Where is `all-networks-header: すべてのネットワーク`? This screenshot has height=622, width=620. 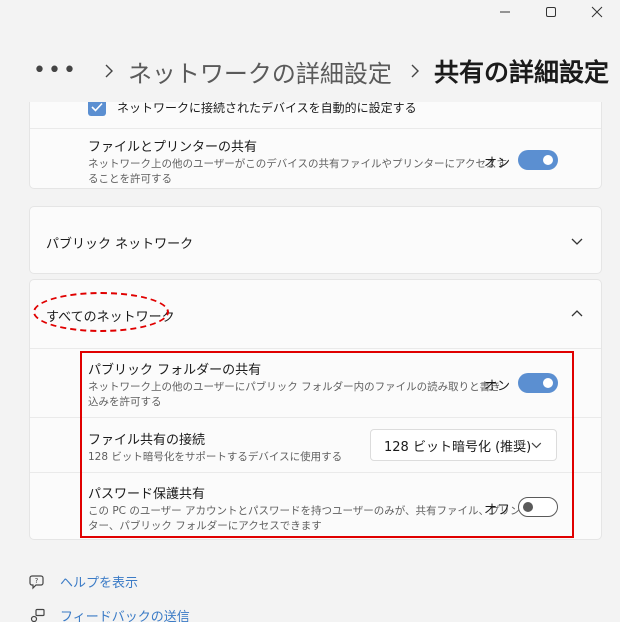 all-networks-header: すべてのネットワーク is located at coordinates (315, 314).